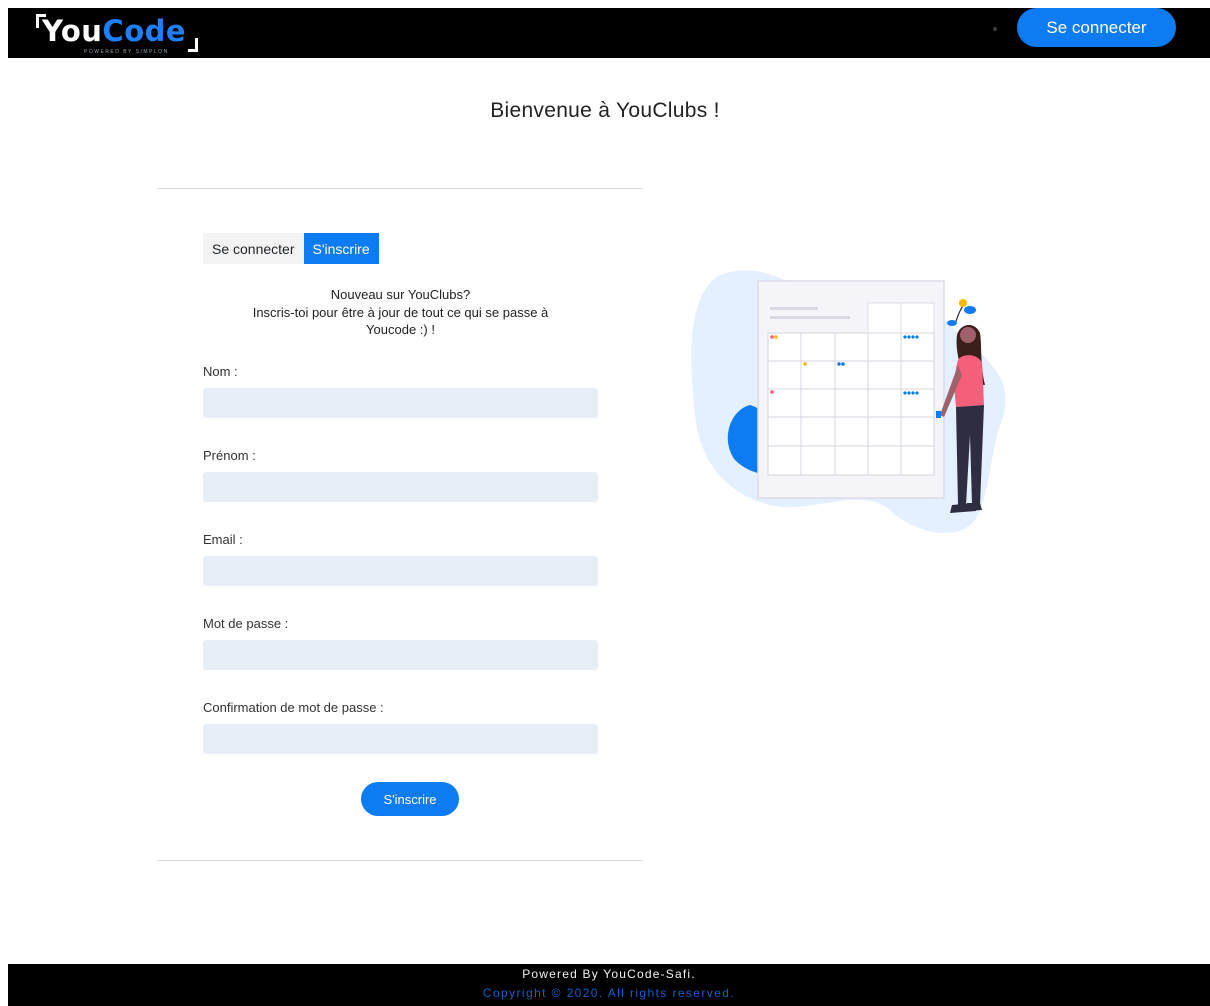 This screenshot has height=1006, width=1210. Describe the element at coordinates (995, 29) in the screenshot. I see `nav-dot` at that location.